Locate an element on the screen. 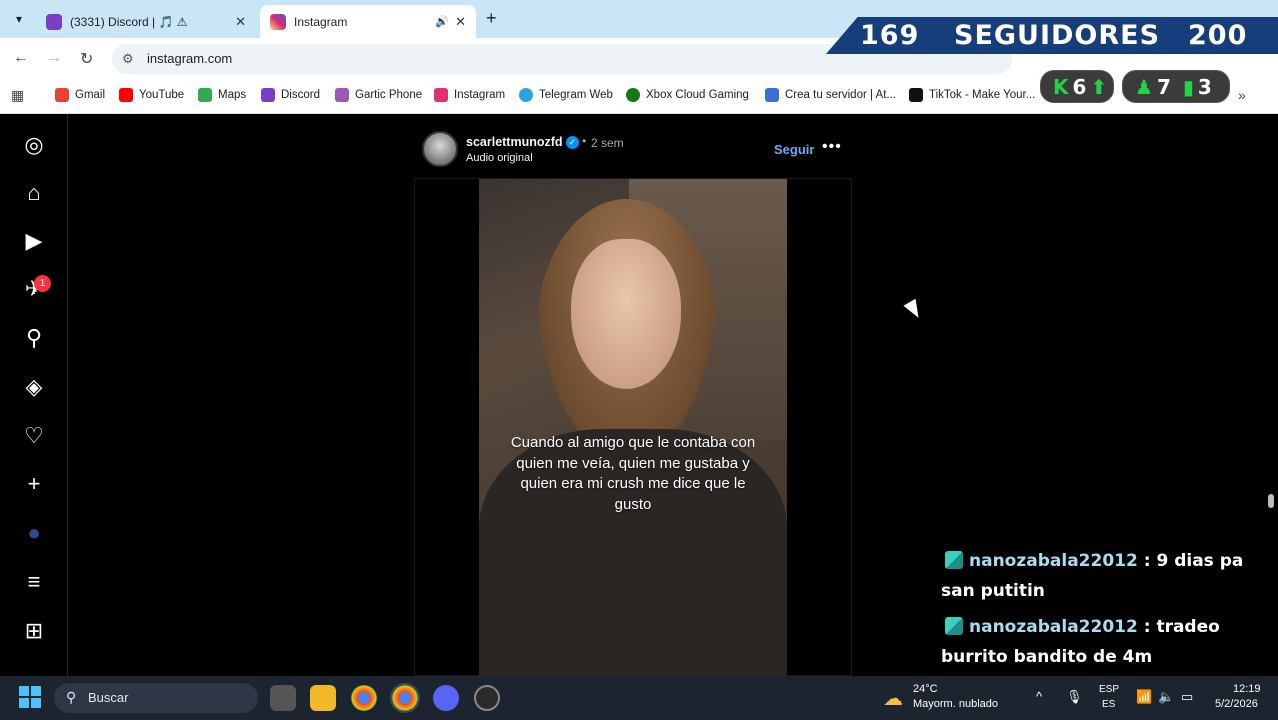 This screenshot has width=1278, height=720. weather-cloud-icon: ☁ is located at coordinates (893, 698).